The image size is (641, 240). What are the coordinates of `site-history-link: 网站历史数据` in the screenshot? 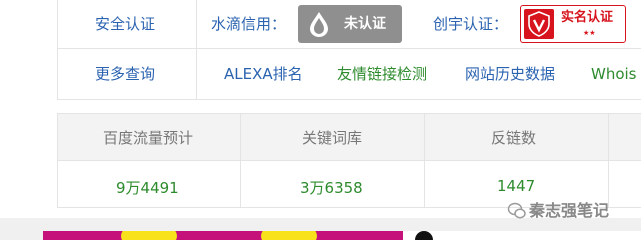 It's located at (510, 74).